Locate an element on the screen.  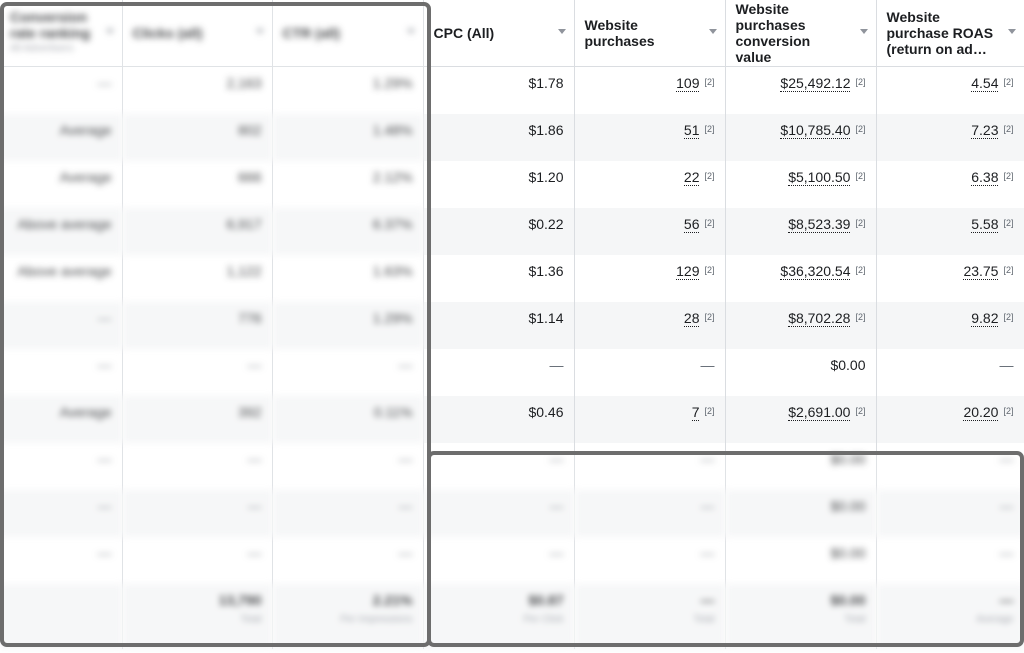
cell-value: 56 is located at coordinates (691, 224).